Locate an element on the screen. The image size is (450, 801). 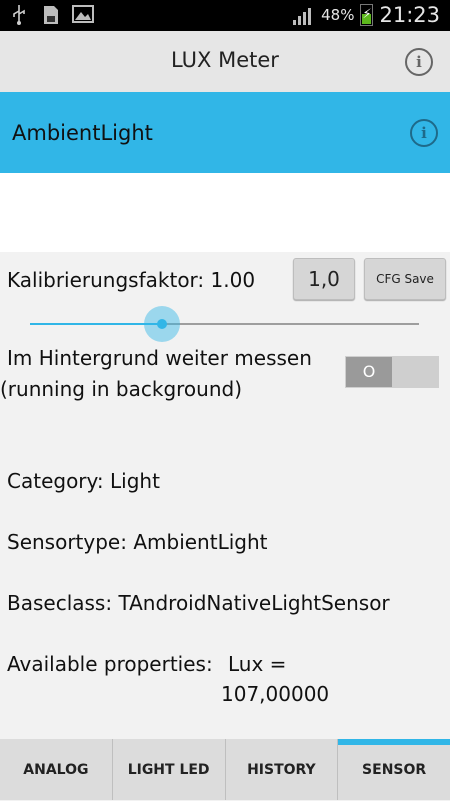
tab-sensor-label: SENSOR is located at coordinates (394, 770).